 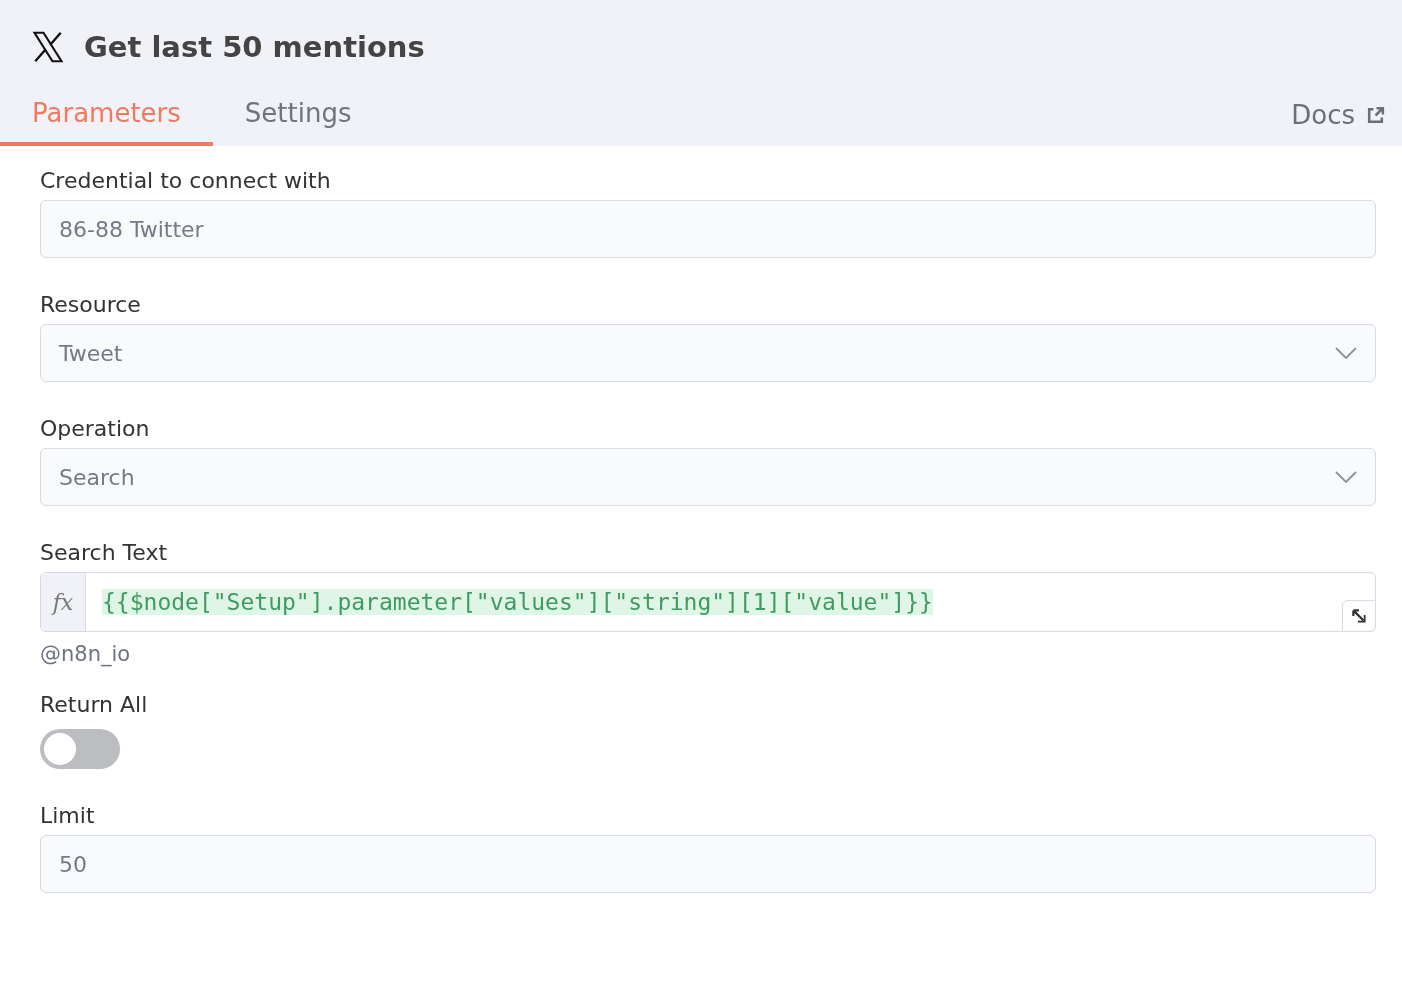 I want to click on input-field: 86-88 Twitter, so click(x=708, y=229).